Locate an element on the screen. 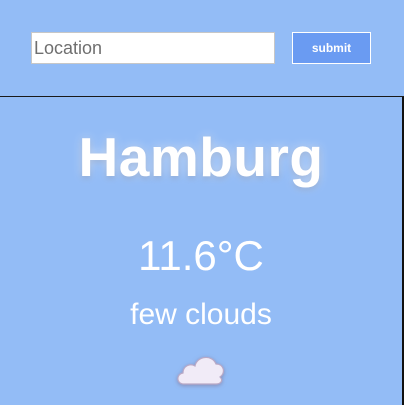 This screenshot has width=404, height=405. weather-description: few clouds is located at coordinates (201, 314).